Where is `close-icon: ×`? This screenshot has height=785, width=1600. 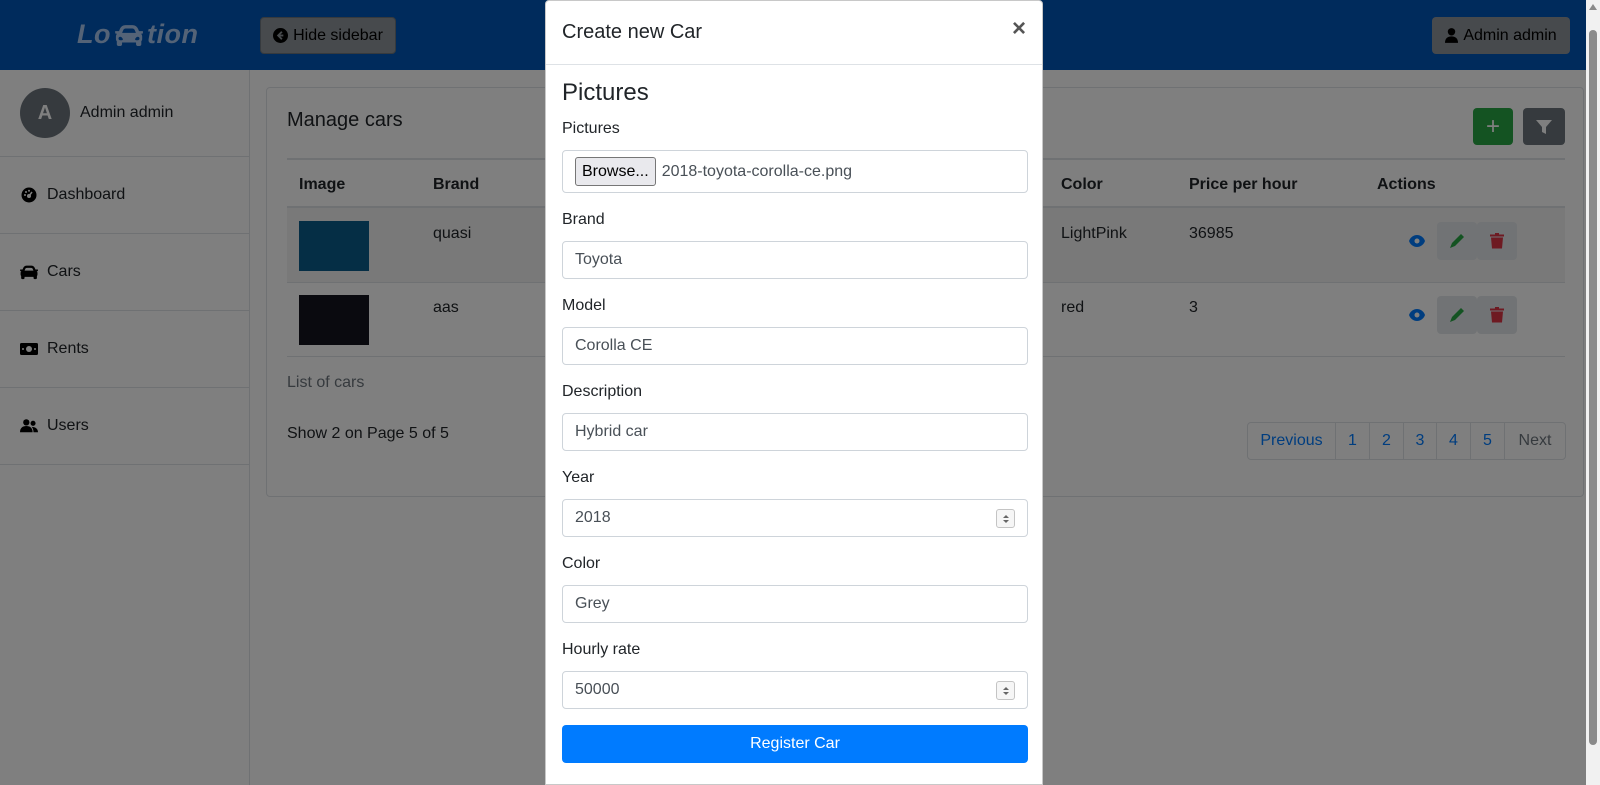
close-icon: × is located at coordinates (1019, 29).